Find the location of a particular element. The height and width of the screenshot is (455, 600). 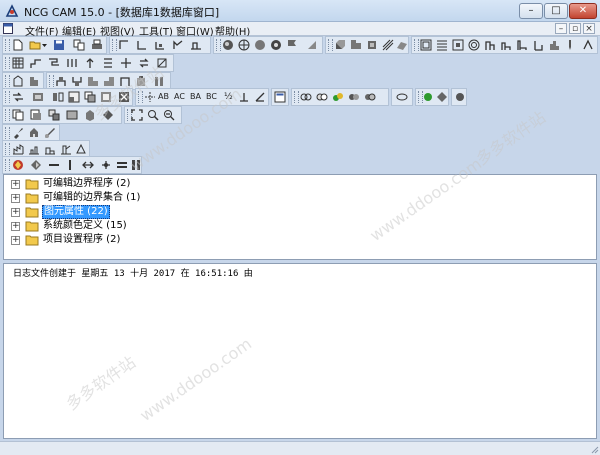

toolpath-trim-icon is located at coordinates (54, 63).